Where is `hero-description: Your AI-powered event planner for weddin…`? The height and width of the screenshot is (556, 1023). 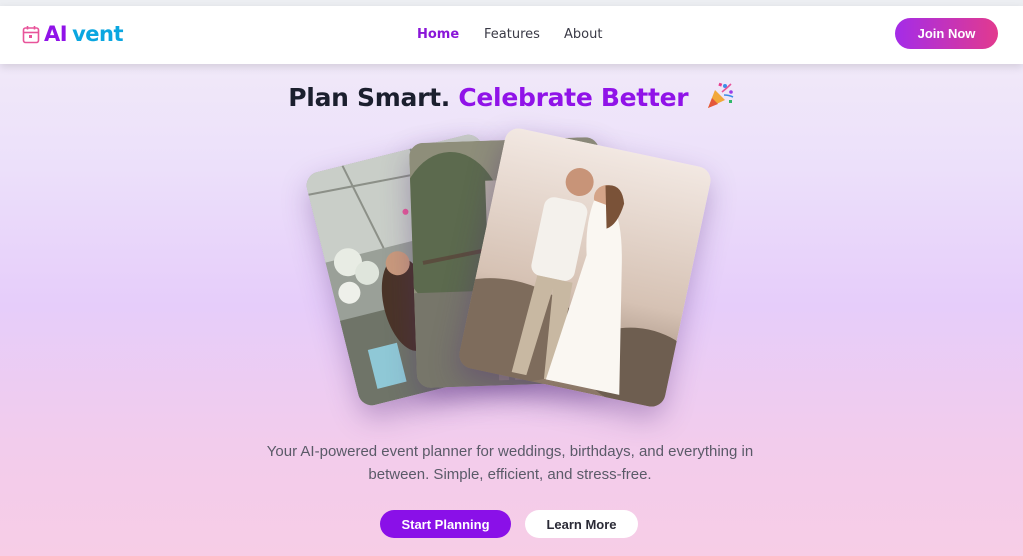
hero-description: Your AI-powered event planner for weddin… is located at coordinates (510, 463).